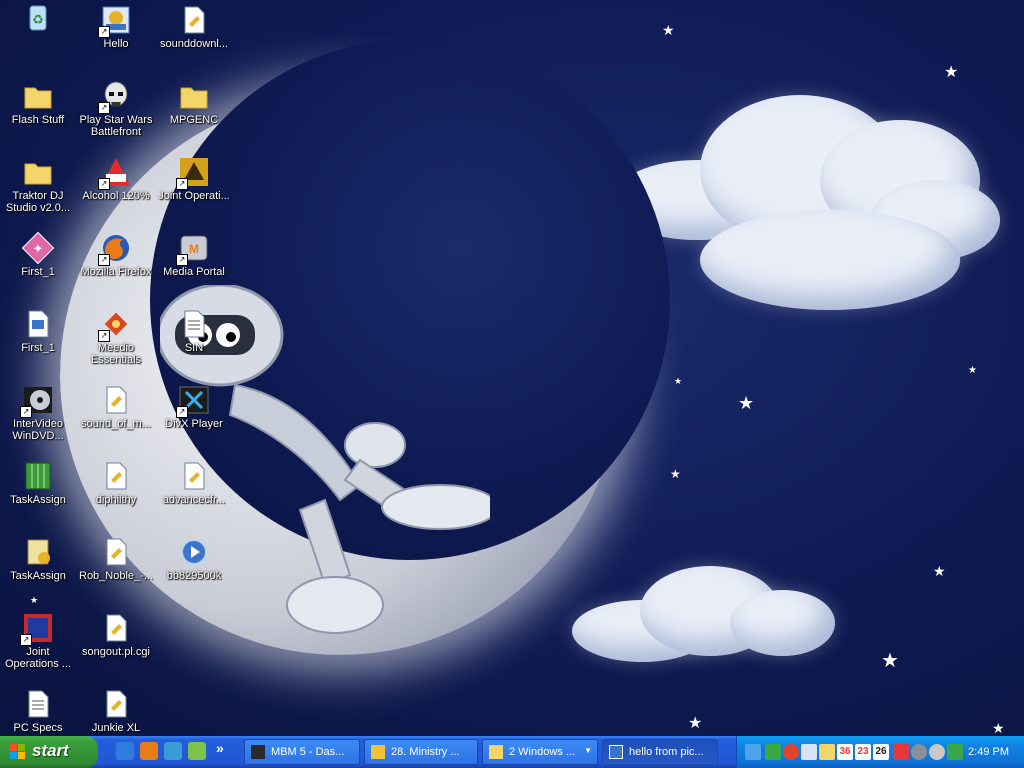 The height and width of the screenshot is (768, 1024). What do you see at coordinates (116, 635) in the screenshot?
I see `desktop-icon-songout: songout.pl.cgi` at bounding box center [116, 635].